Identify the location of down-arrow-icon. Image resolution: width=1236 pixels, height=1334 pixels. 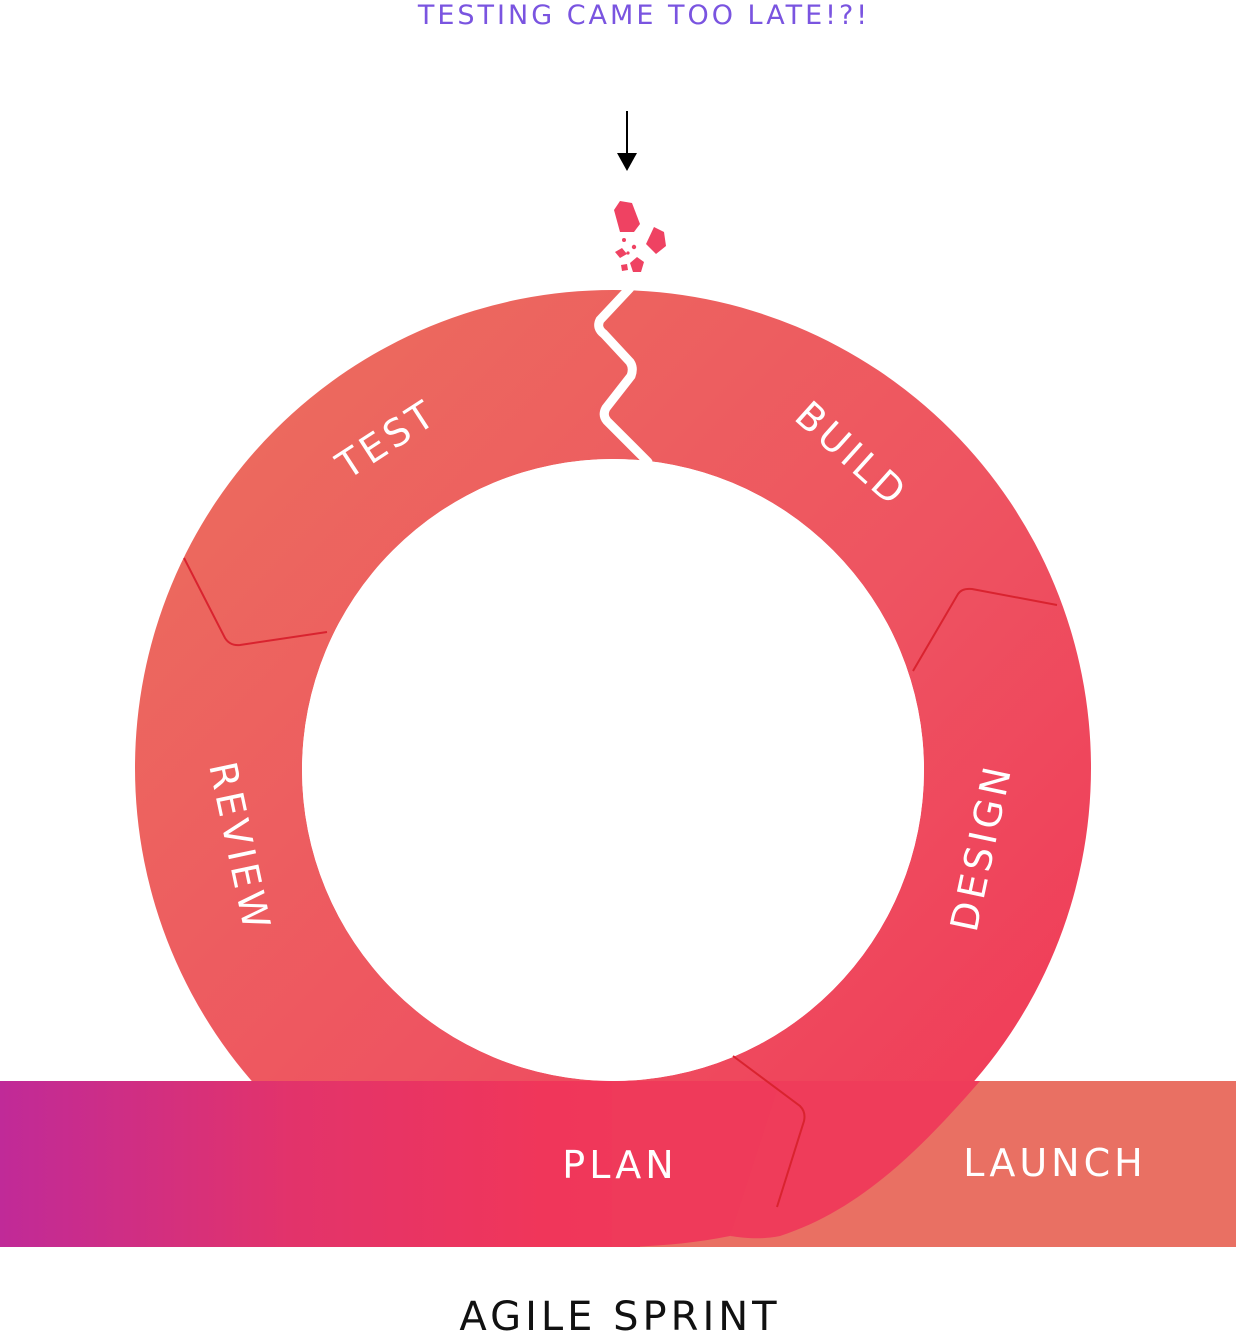
(627, 141).